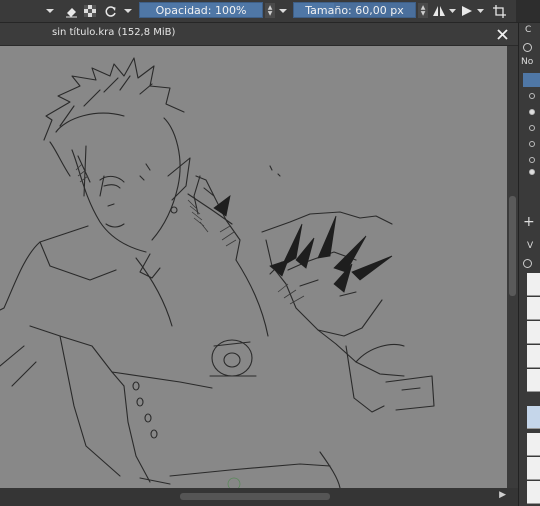 Image resolution: width=540 pixels, height=506 pixels. I want to click on mirror-horizontal-arrow-icon, so click(452, 11).